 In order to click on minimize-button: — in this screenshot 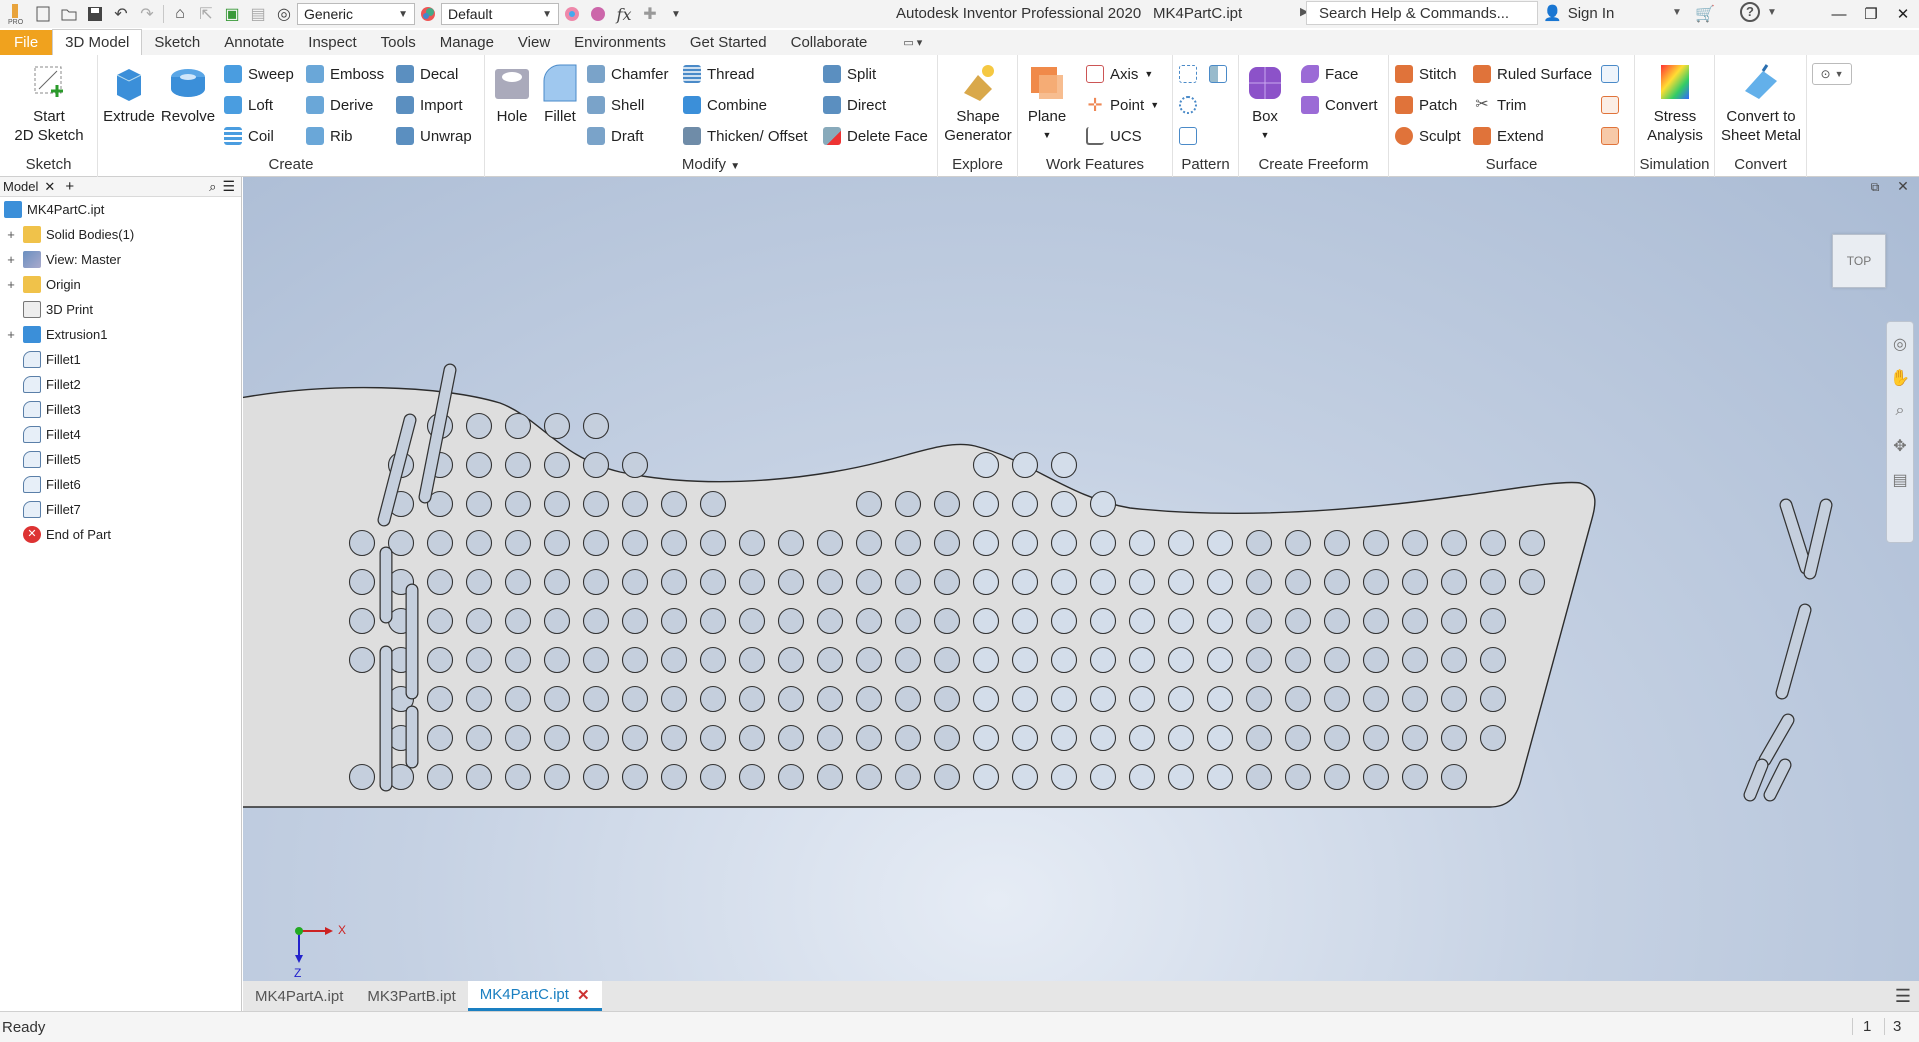, I will do `click(1839, 14)`.